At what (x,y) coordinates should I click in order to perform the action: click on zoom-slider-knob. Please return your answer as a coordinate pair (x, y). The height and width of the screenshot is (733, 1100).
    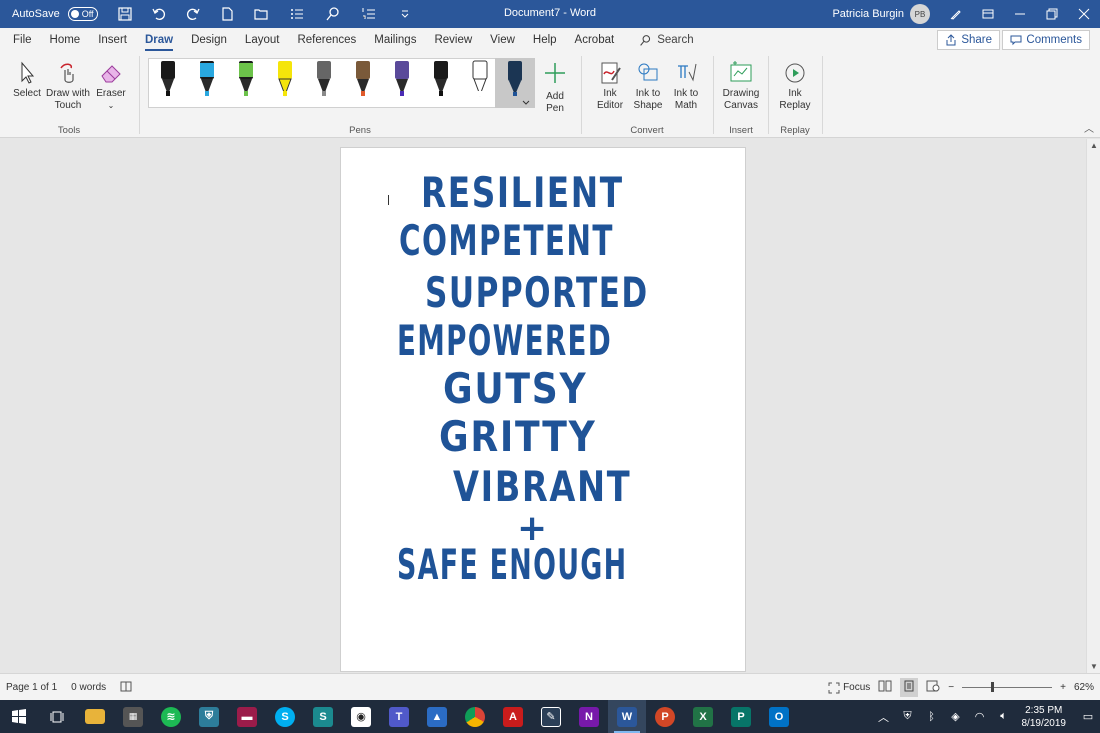
    Looking at the image, I should click on (993, 687).